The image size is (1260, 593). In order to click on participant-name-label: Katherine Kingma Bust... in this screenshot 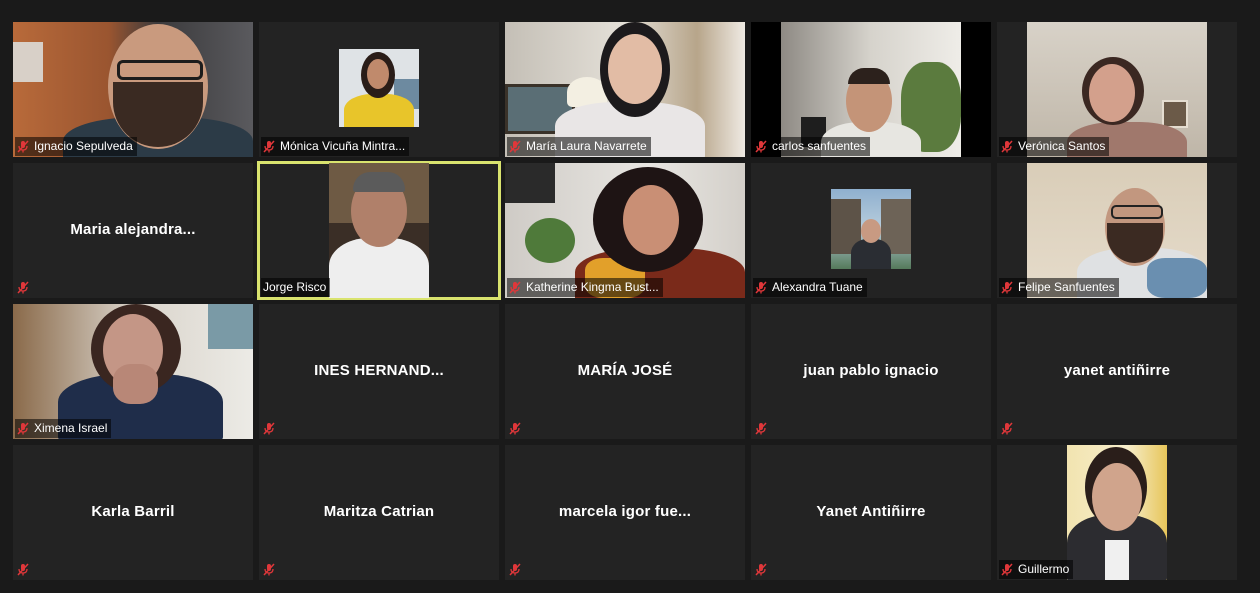, I will do `click(585, 287)`.